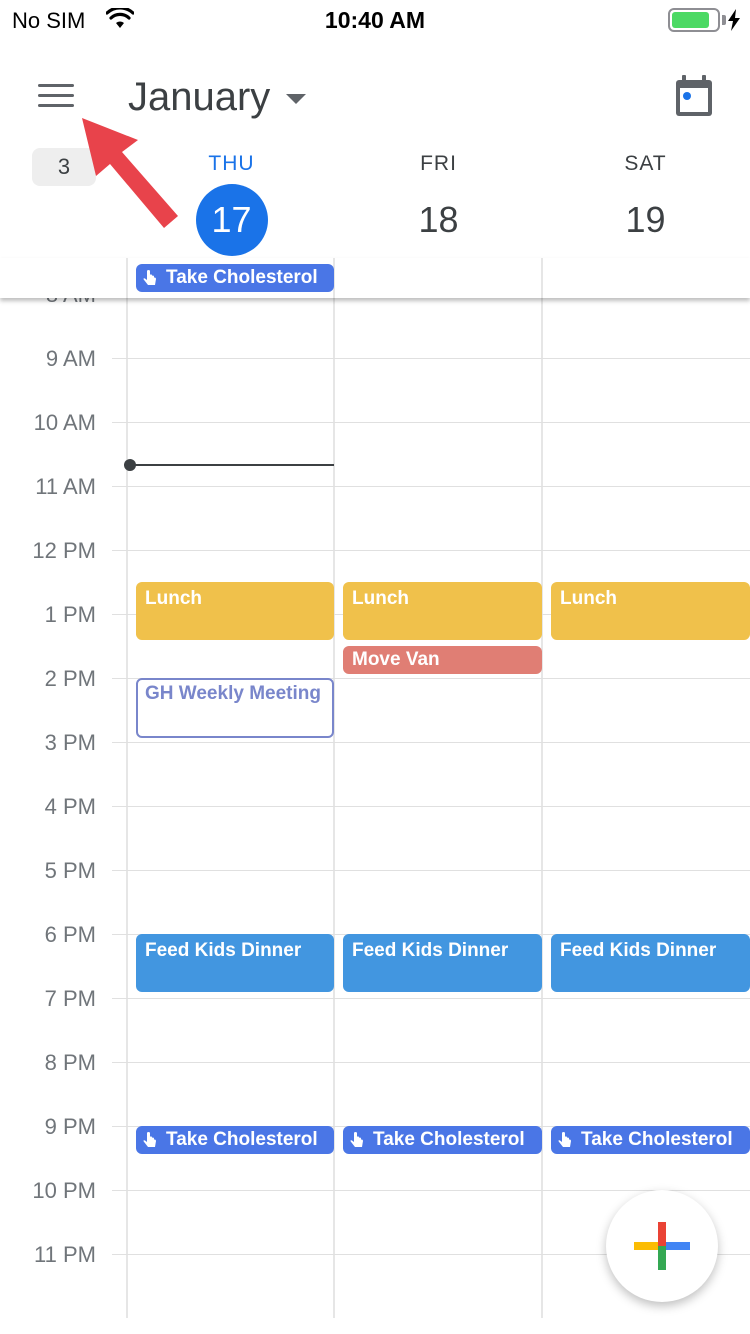 Image resolution: width=750 pixels, height=1334 pixels. Describe the element at coordinates (70, 870) in the screenshot. I see `hour-label: 5 PM` at that location.